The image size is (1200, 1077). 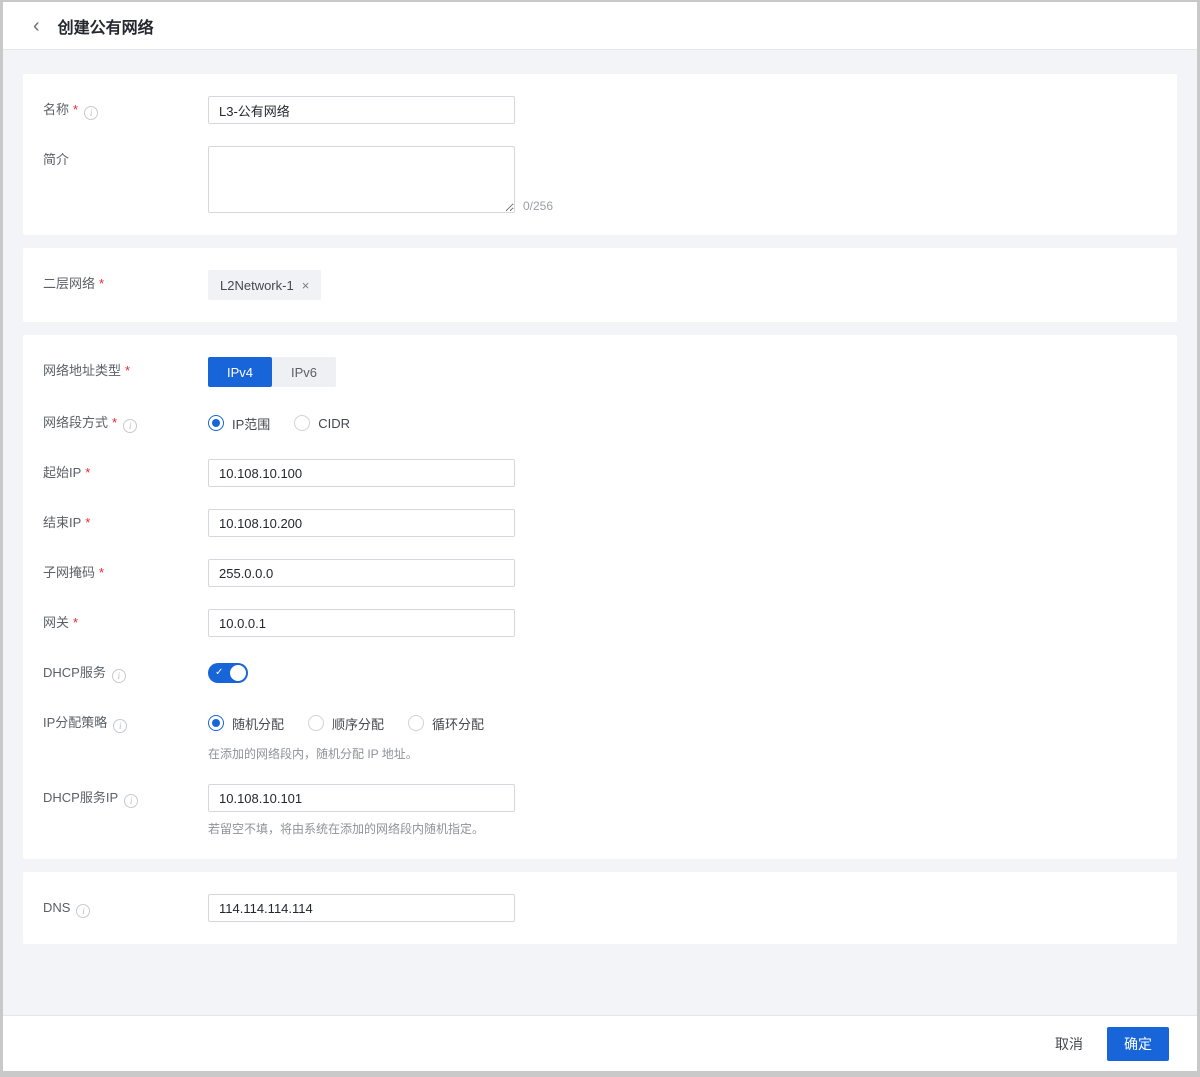 What do you see at coordinates (239, 423) in the screenshot?
I see `radio-ip-range: IP范围` at bounding box center [239, 423].